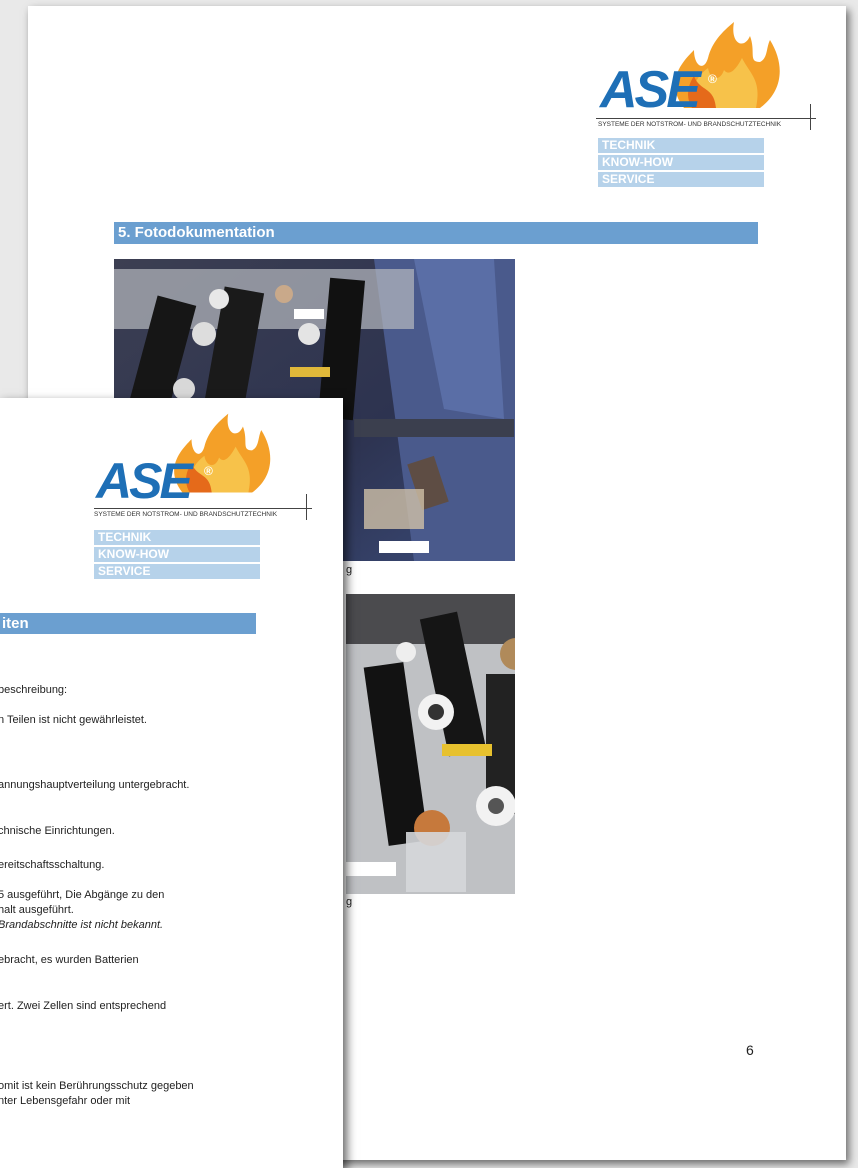  Describe the element at coordinates (82, 925) in the screenshot. I see `body-line-8: Brandabschnitte ist nicht bekannt.` at that location.